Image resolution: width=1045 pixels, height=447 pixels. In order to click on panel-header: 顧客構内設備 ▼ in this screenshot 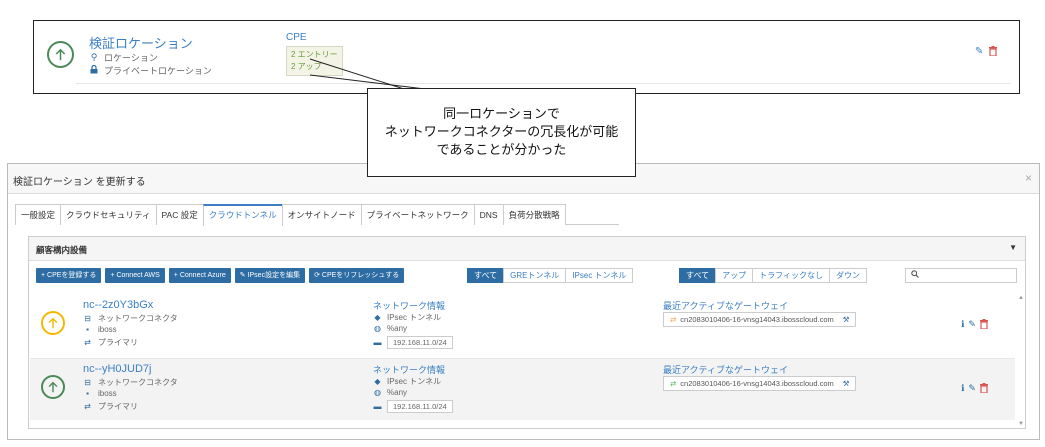, I will do `click(527, 249)`.